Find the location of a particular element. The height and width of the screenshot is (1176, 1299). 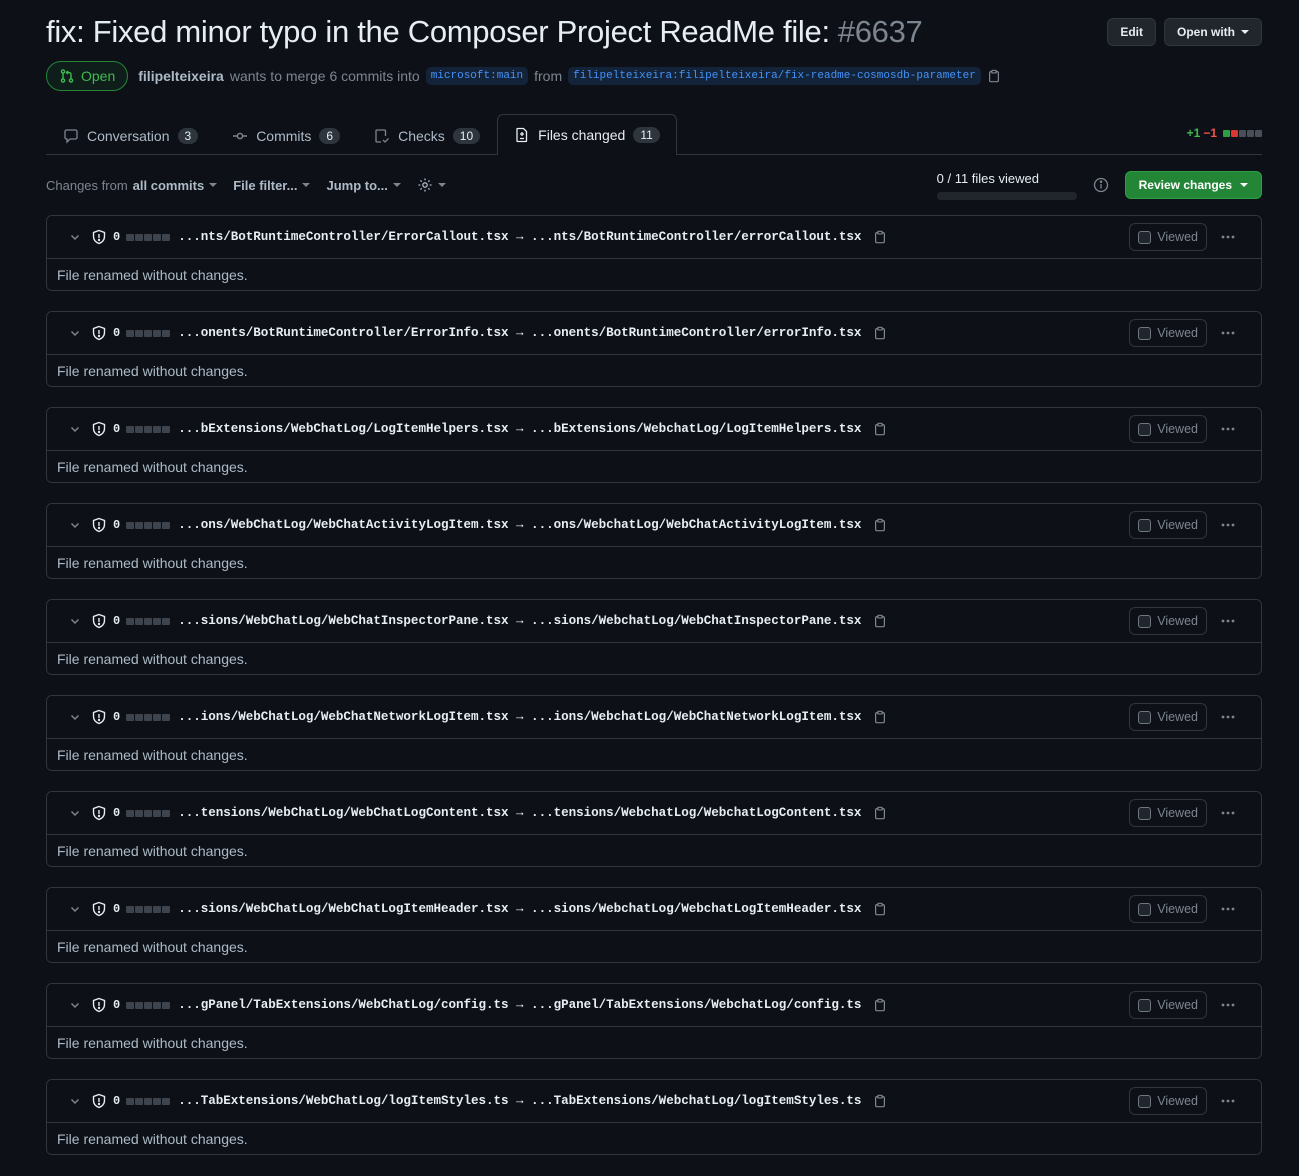

status-badge: Open is located at coordinates (87, 76).